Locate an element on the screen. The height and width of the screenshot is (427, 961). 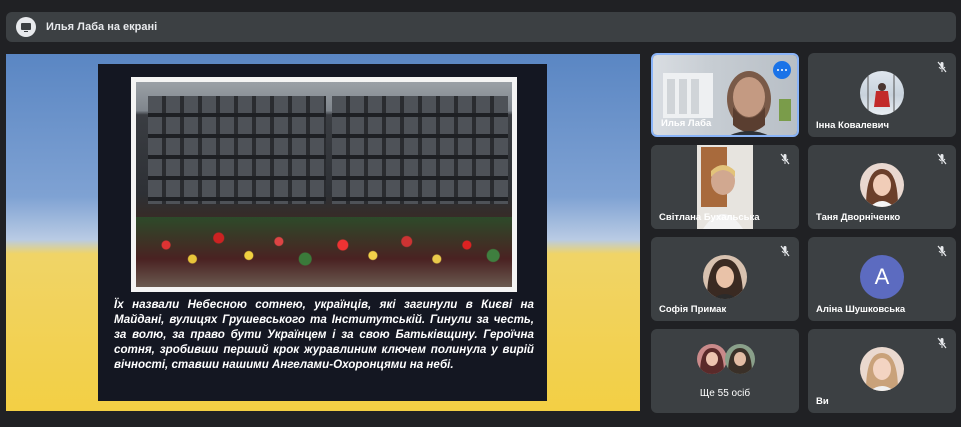
more-options-button is located at coordinates (782, 70).